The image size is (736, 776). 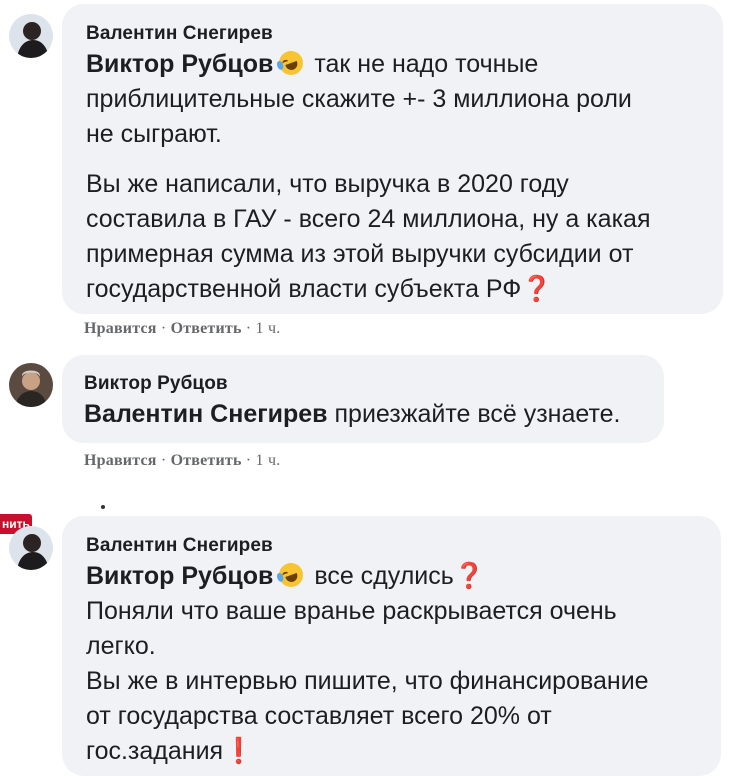 What do you see at coordinates (363, 384) in the screenshot?
I see `comment-author: Виктор Рубцов` at bounding box center [363, 384].